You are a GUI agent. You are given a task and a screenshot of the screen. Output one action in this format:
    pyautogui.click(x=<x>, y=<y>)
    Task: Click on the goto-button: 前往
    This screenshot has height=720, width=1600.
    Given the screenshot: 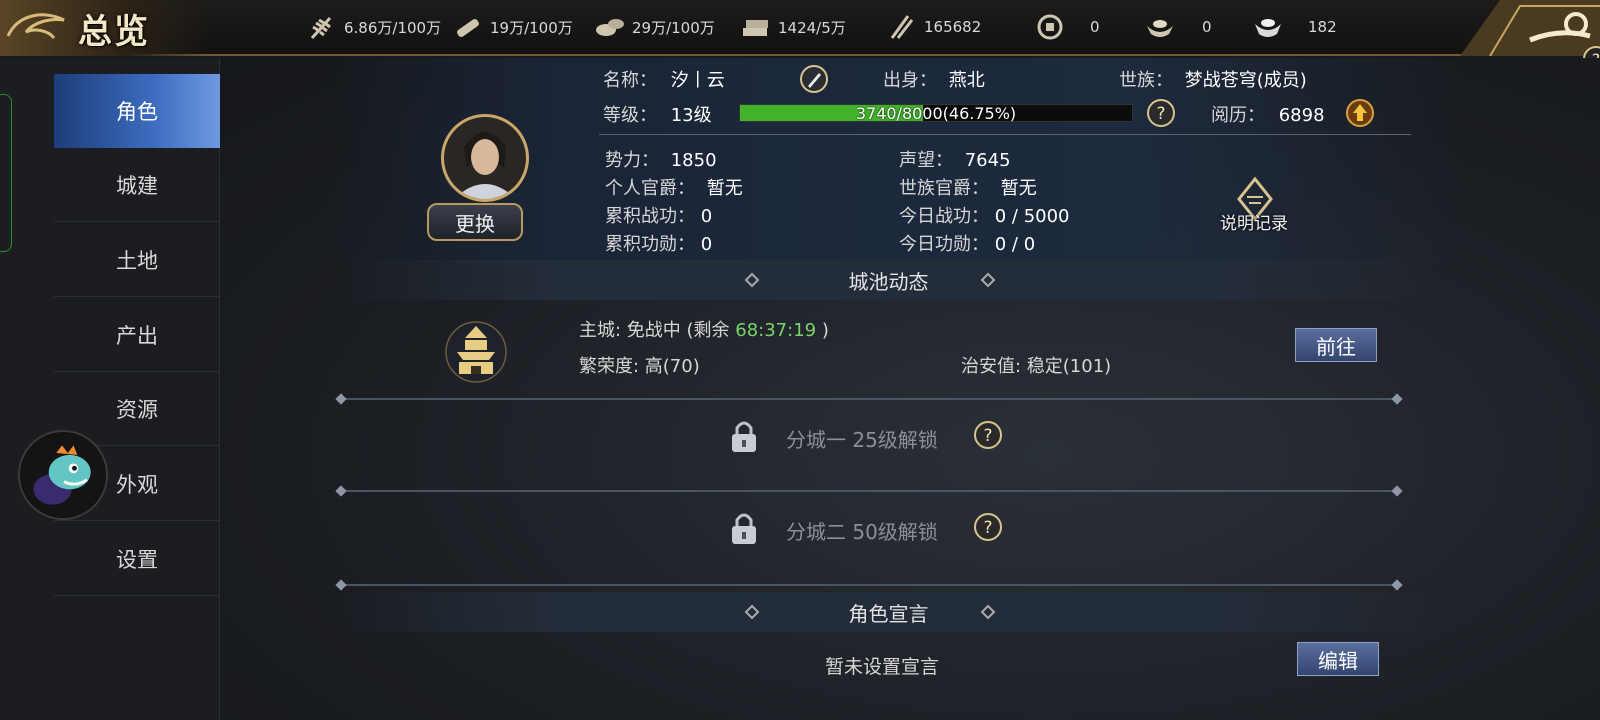 What is the action you would take?
    pyautogui.click(x=1336, y=345)
    